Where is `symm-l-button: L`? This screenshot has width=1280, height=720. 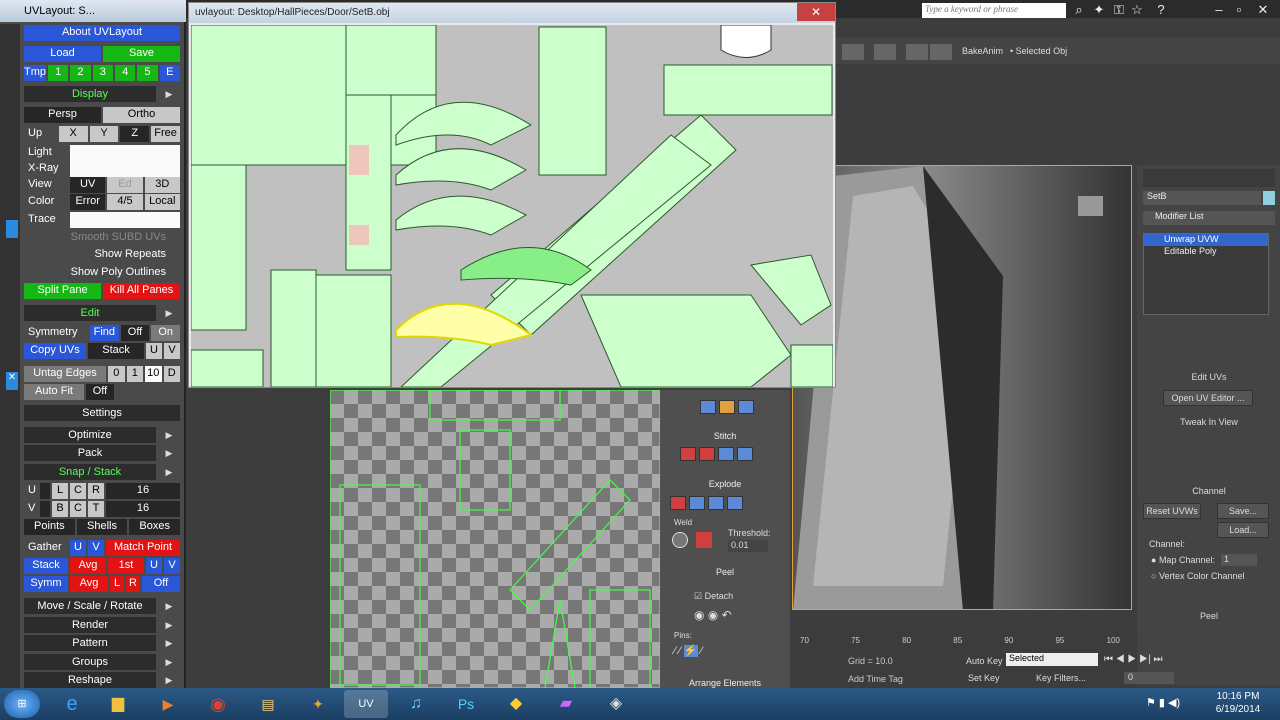 symm-l-button: L is located at coordinates (117, 584).